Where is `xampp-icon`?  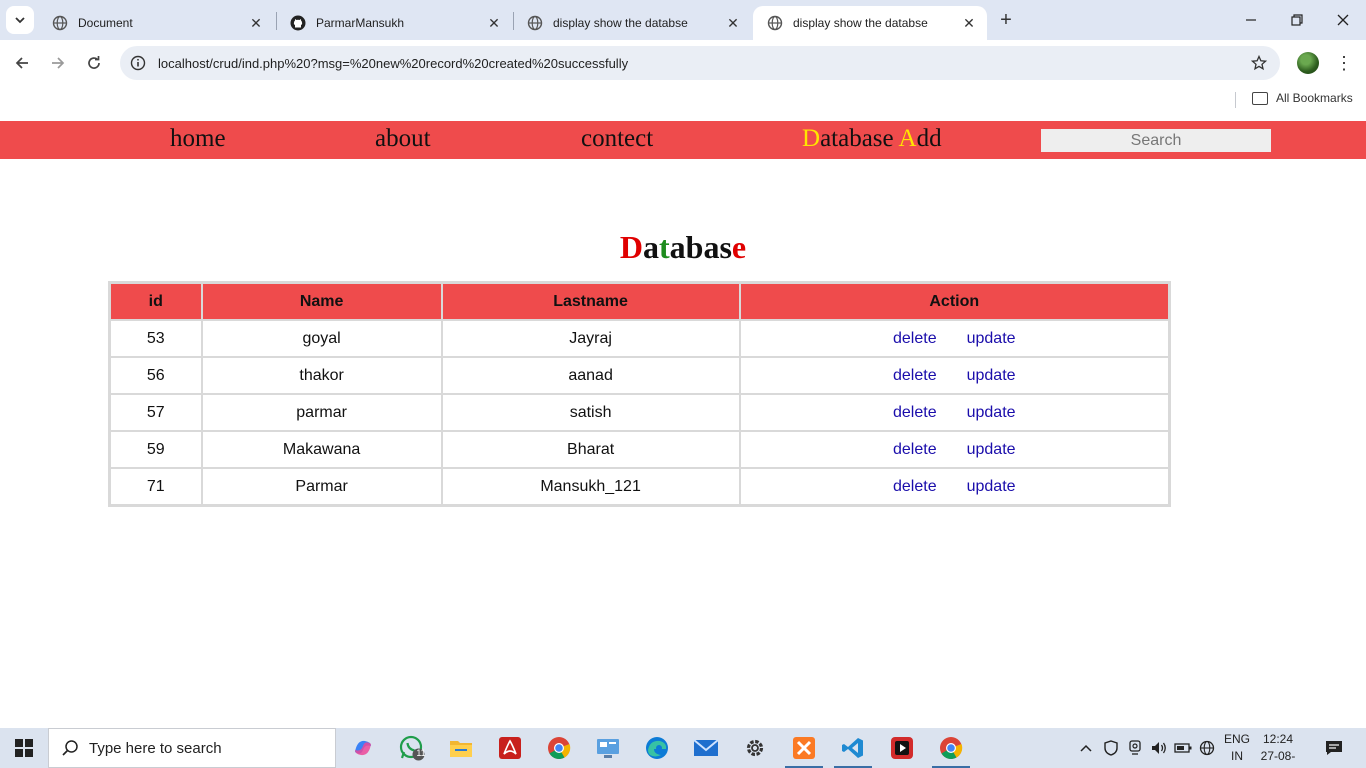
xampp-icon is located at coordinates (804, 748).